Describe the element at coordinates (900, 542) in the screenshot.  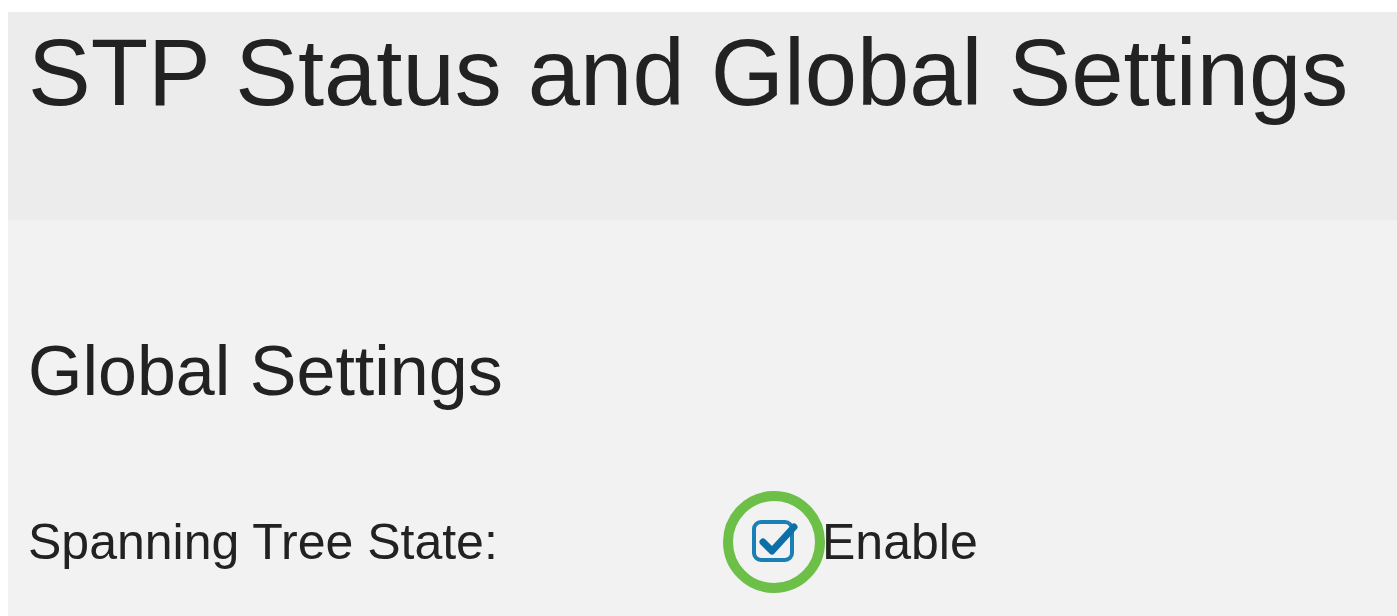
I see `option-label: Enable` at that location.